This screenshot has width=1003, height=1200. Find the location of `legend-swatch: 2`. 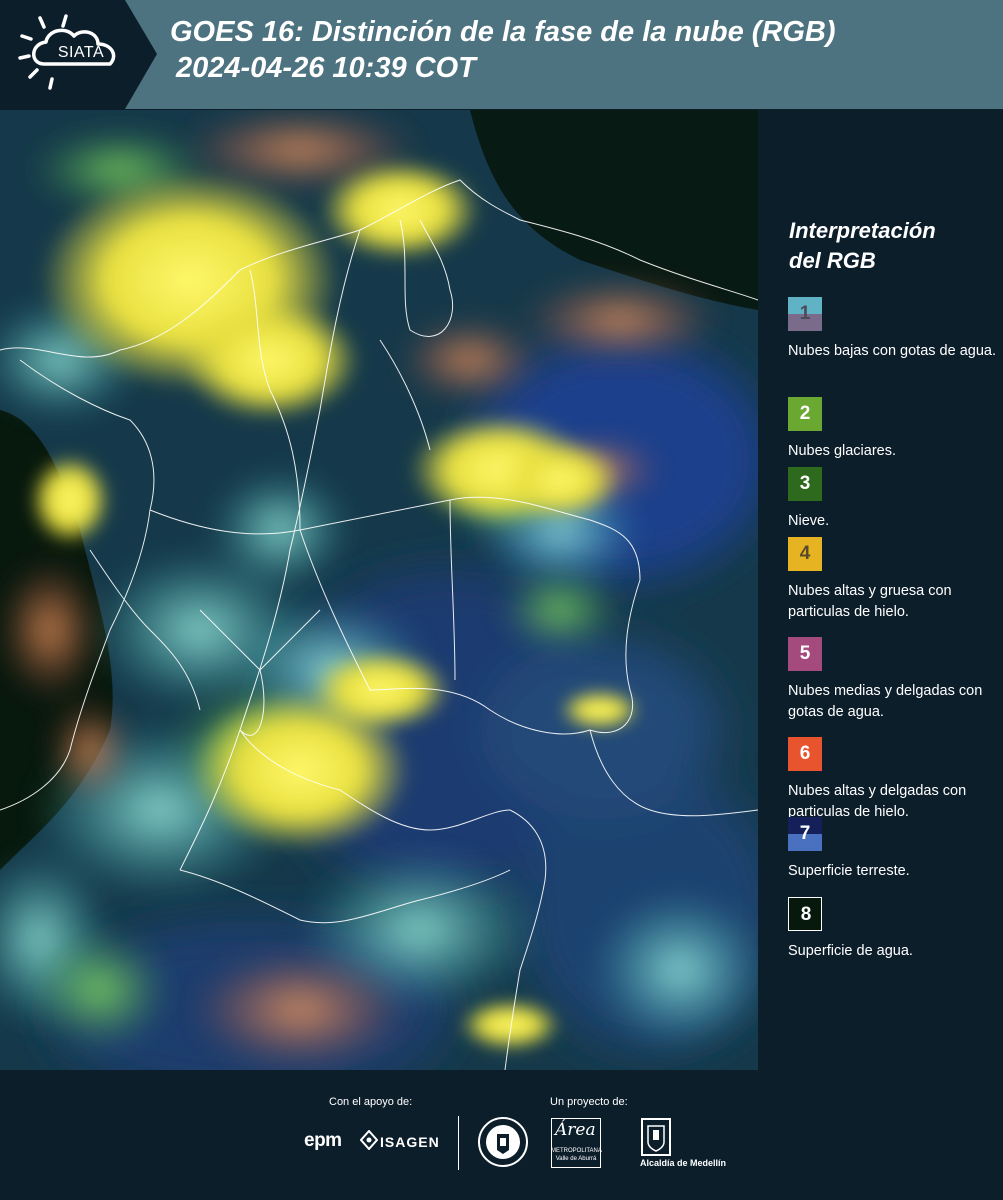

legend-swatch: 2 is located at coordinates (805, 414).